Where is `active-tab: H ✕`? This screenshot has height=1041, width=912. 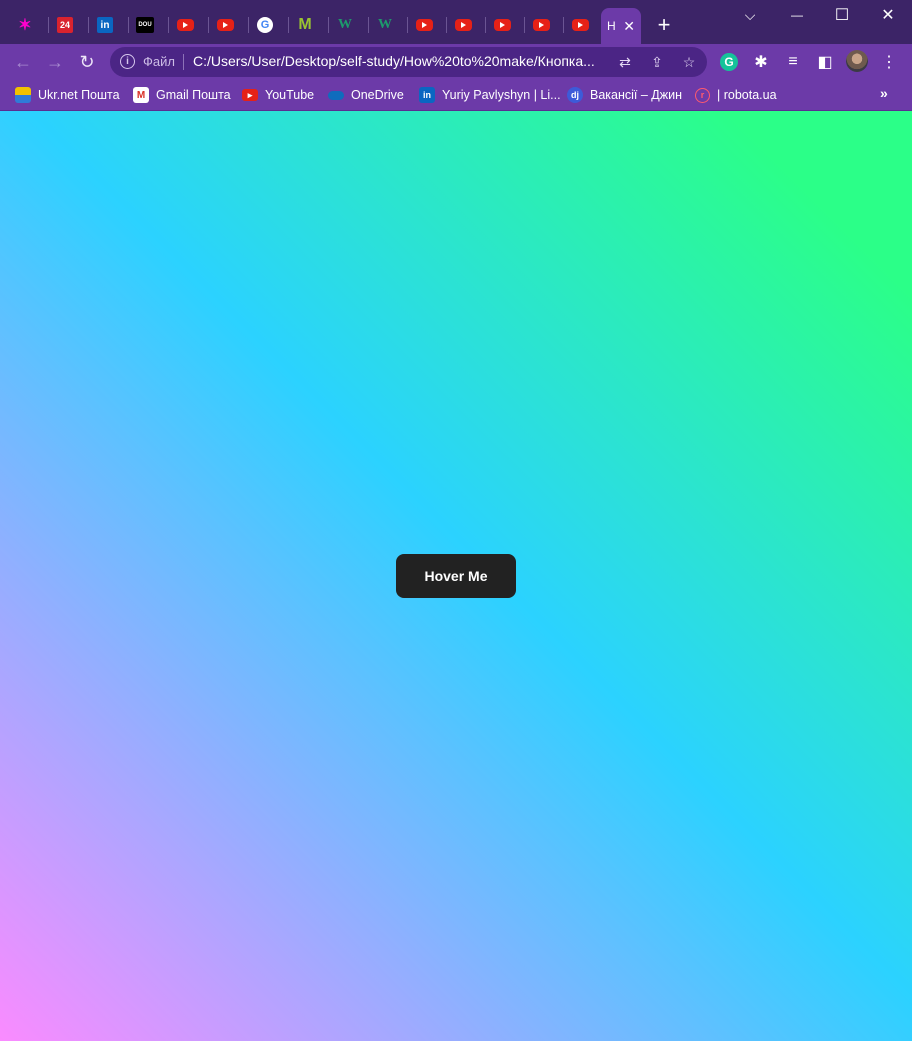
active-tab: H ✕ is located at coordinates (621, 26).